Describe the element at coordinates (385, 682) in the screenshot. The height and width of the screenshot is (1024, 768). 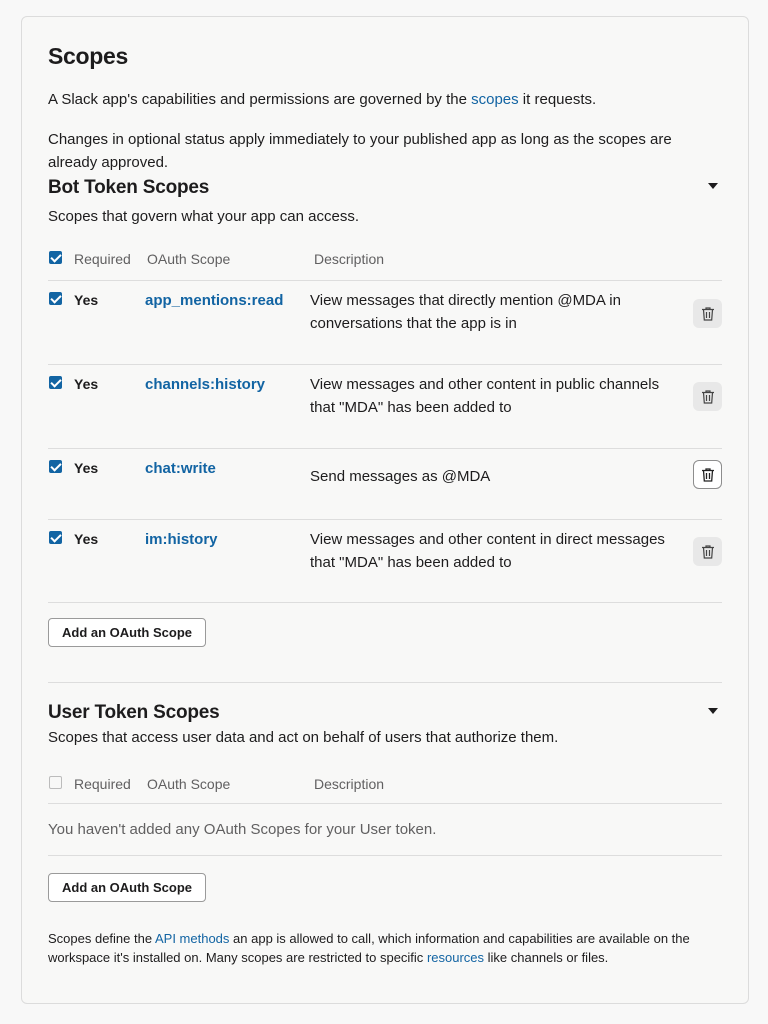
I see `section-divider` at that location.